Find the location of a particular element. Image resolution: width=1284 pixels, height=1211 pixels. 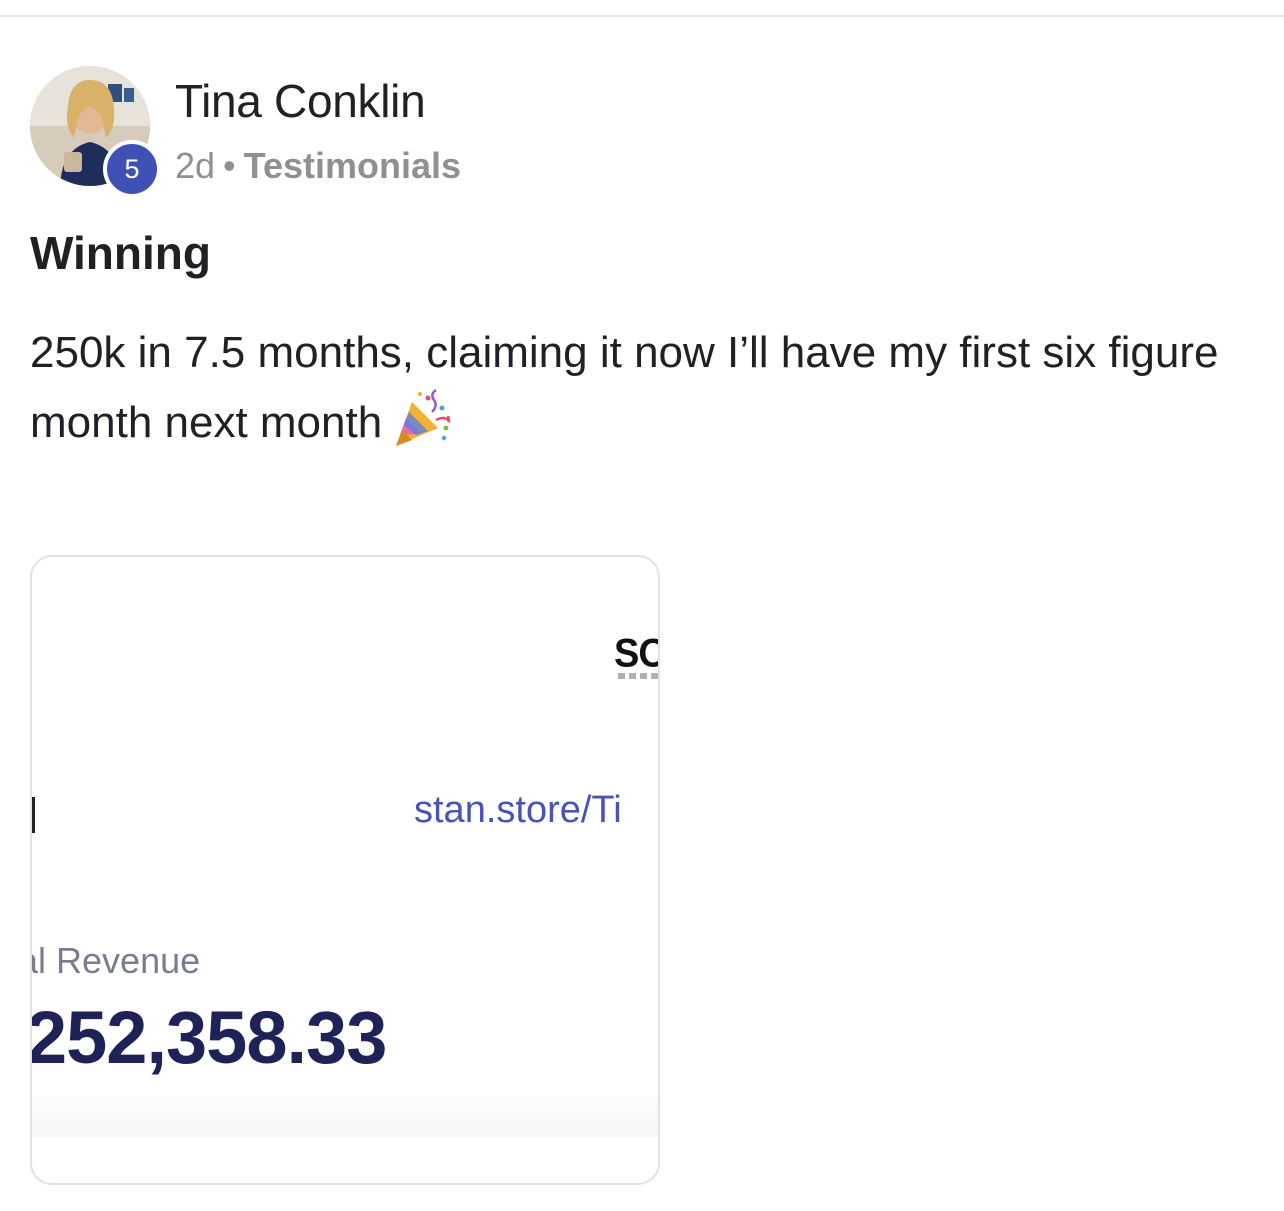

post-title: Winning is located at coordinates (120, 253).